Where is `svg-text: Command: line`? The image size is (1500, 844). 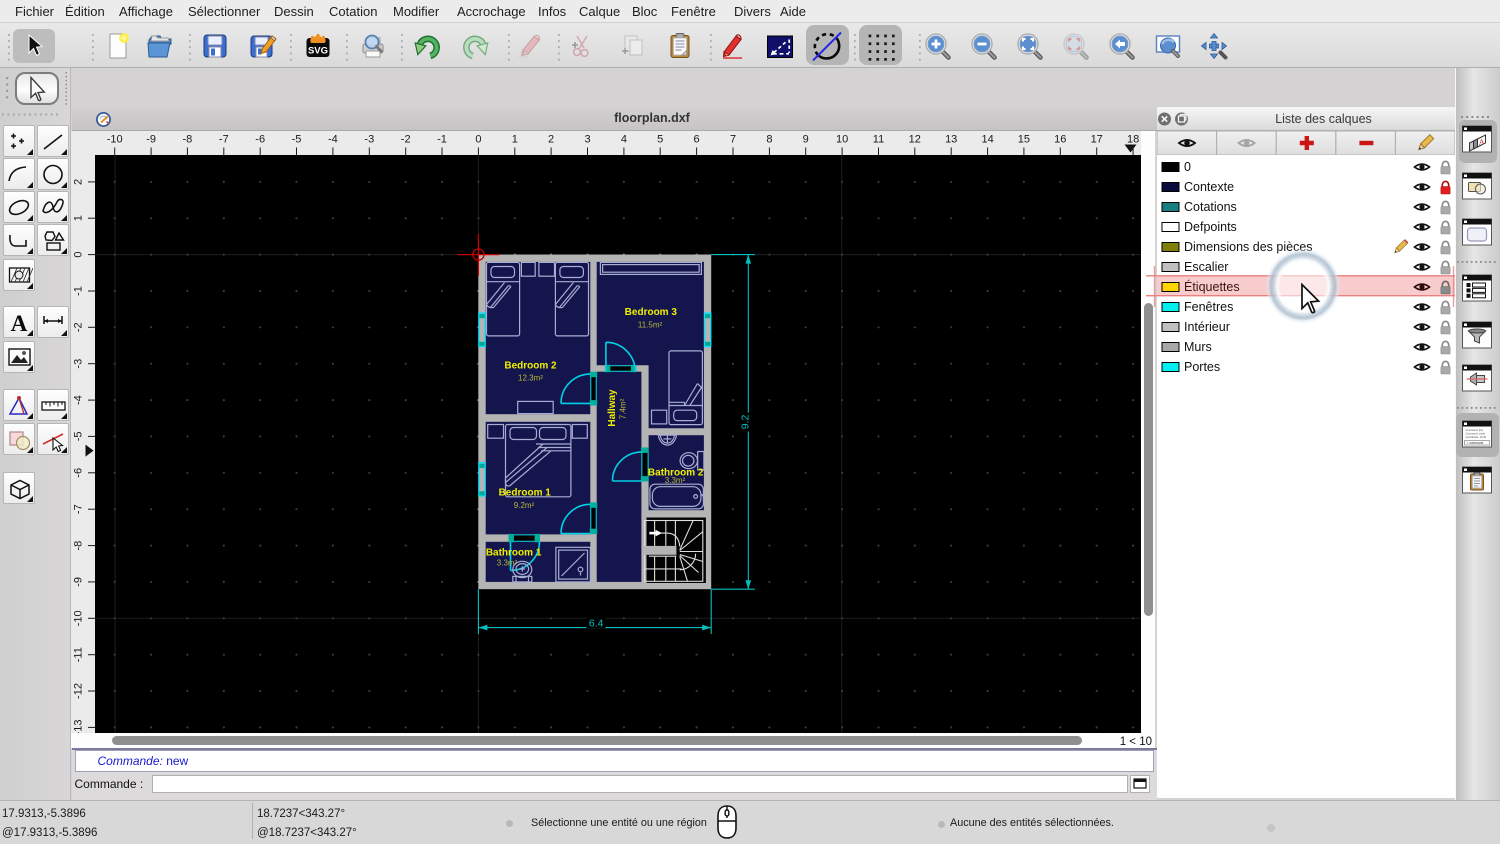 svg-text: Command: line is located at coordinates (1475, 430).